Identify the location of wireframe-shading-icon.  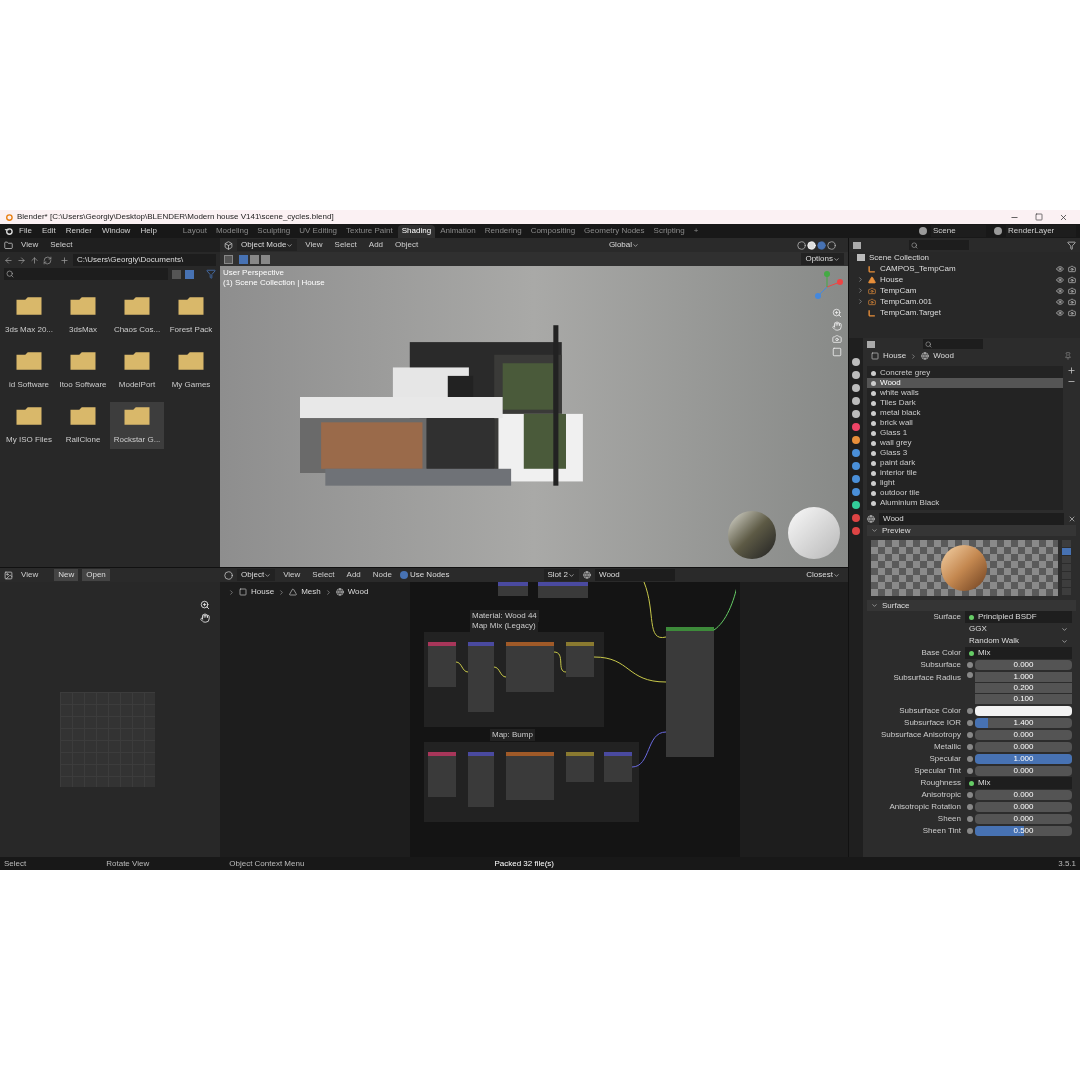
(801, 245).